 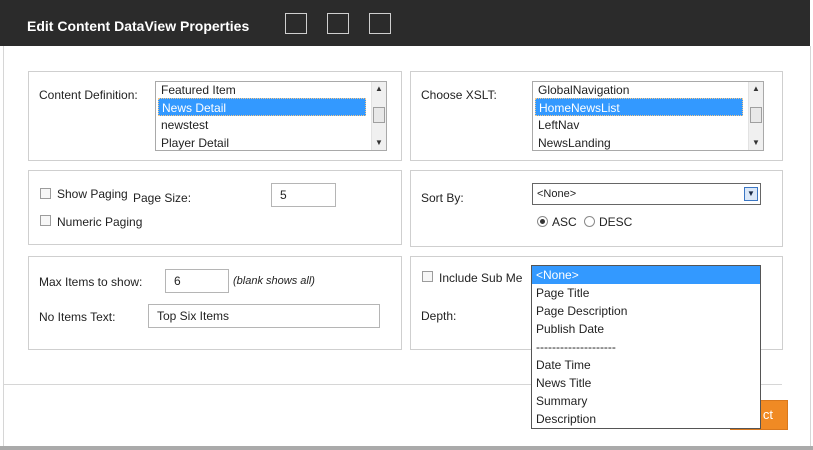 I want to click on dropdown-option: News Title, so click(x=646, y=383).